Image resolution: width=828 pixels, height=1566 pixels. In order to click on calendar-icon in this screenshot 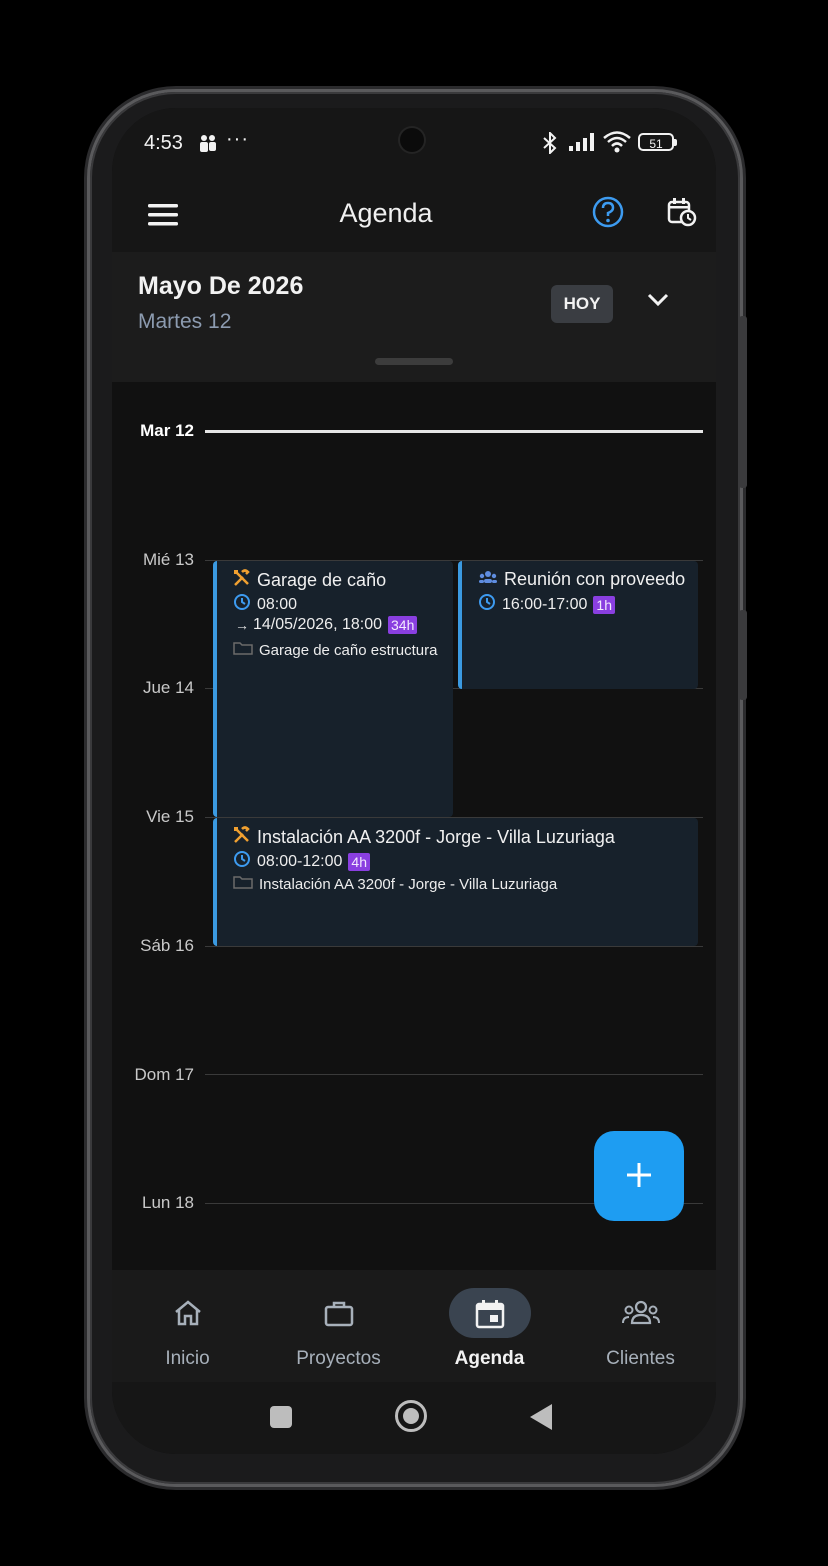, I will do `click(490, 1314)`.